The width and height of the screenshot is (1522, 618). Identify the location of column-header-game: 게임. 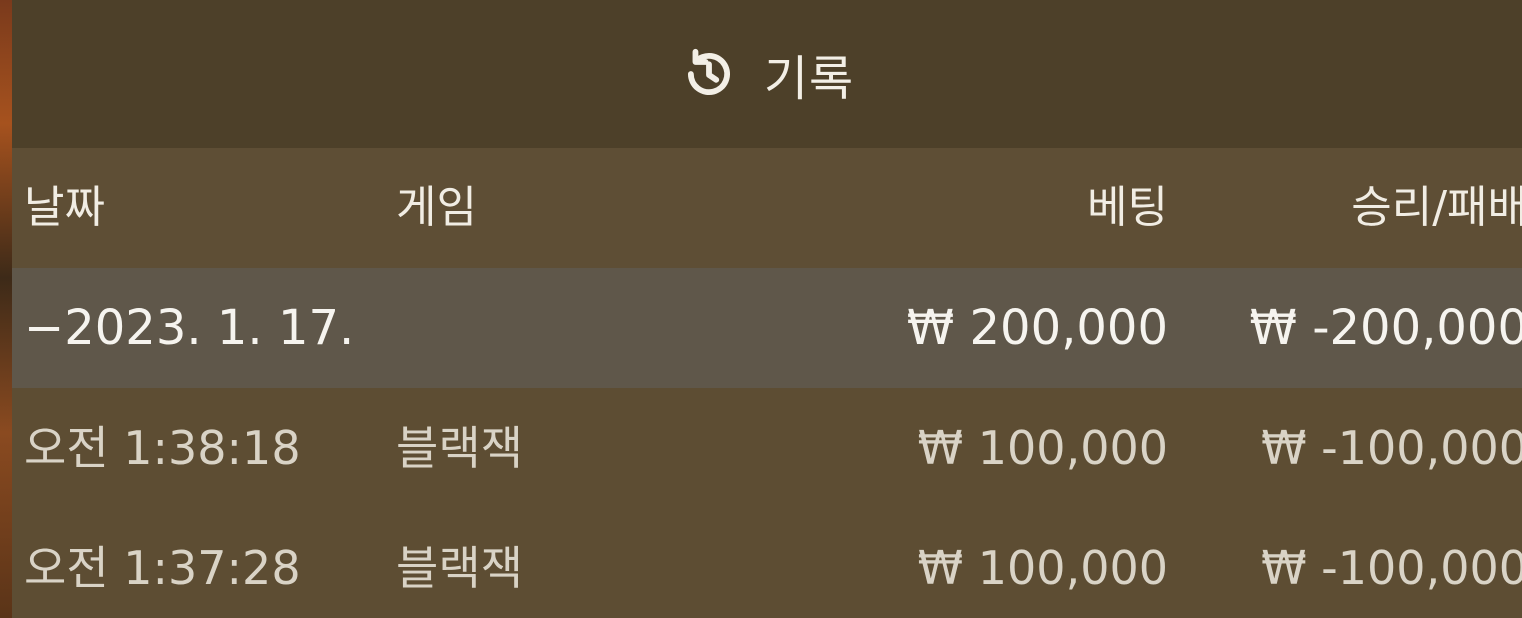
(436, 208).